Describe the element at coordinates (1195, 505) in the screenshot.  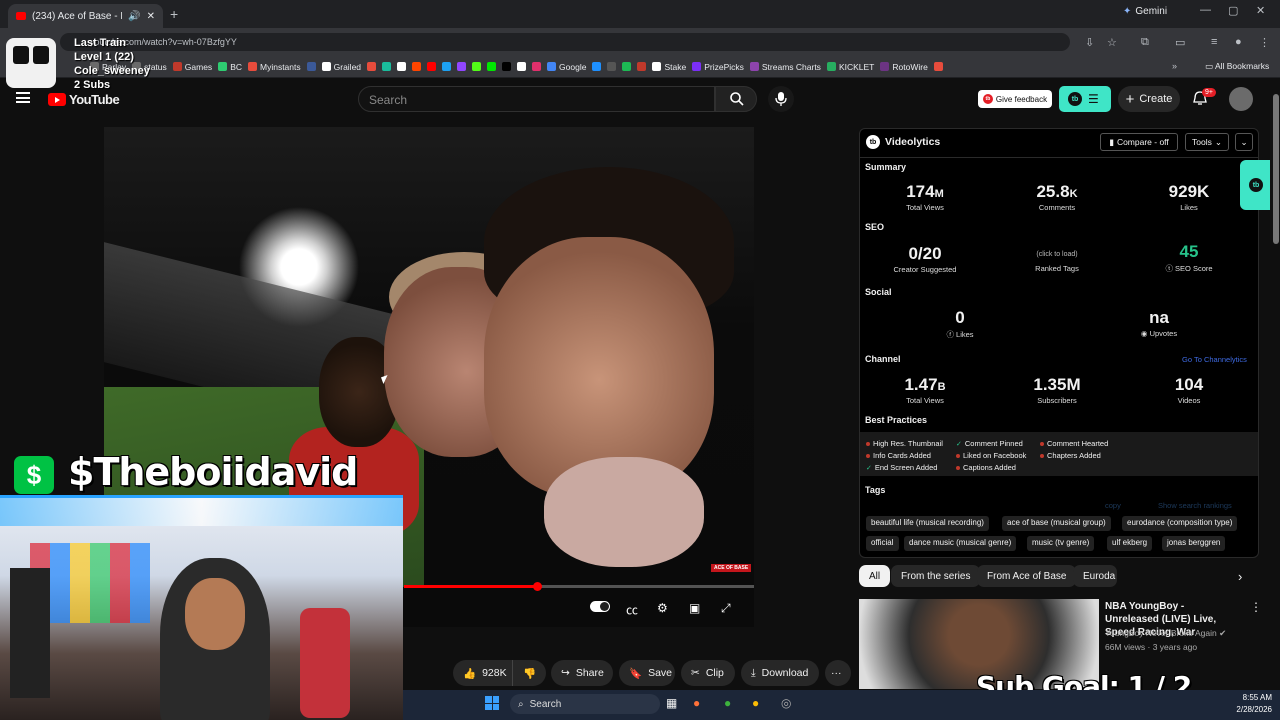
I see `show-rankings-link: Show search rankings` at that location.